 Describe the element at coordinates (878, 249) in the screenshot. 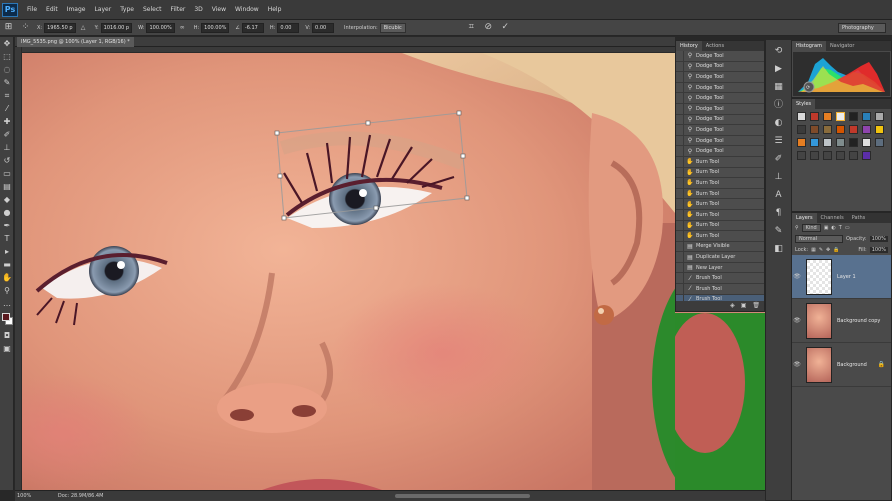

I see `fill-field: 100%` at that location.